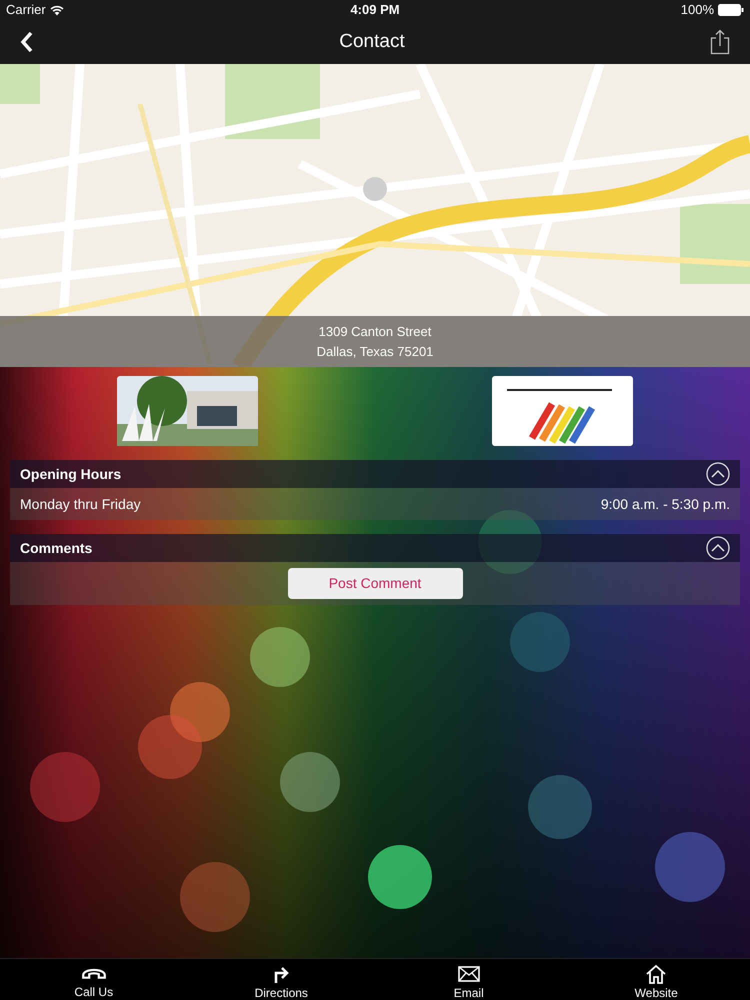 The width and height of the screenshot is (750, 1000). I want to click on phone-icon, so click(94, 973).